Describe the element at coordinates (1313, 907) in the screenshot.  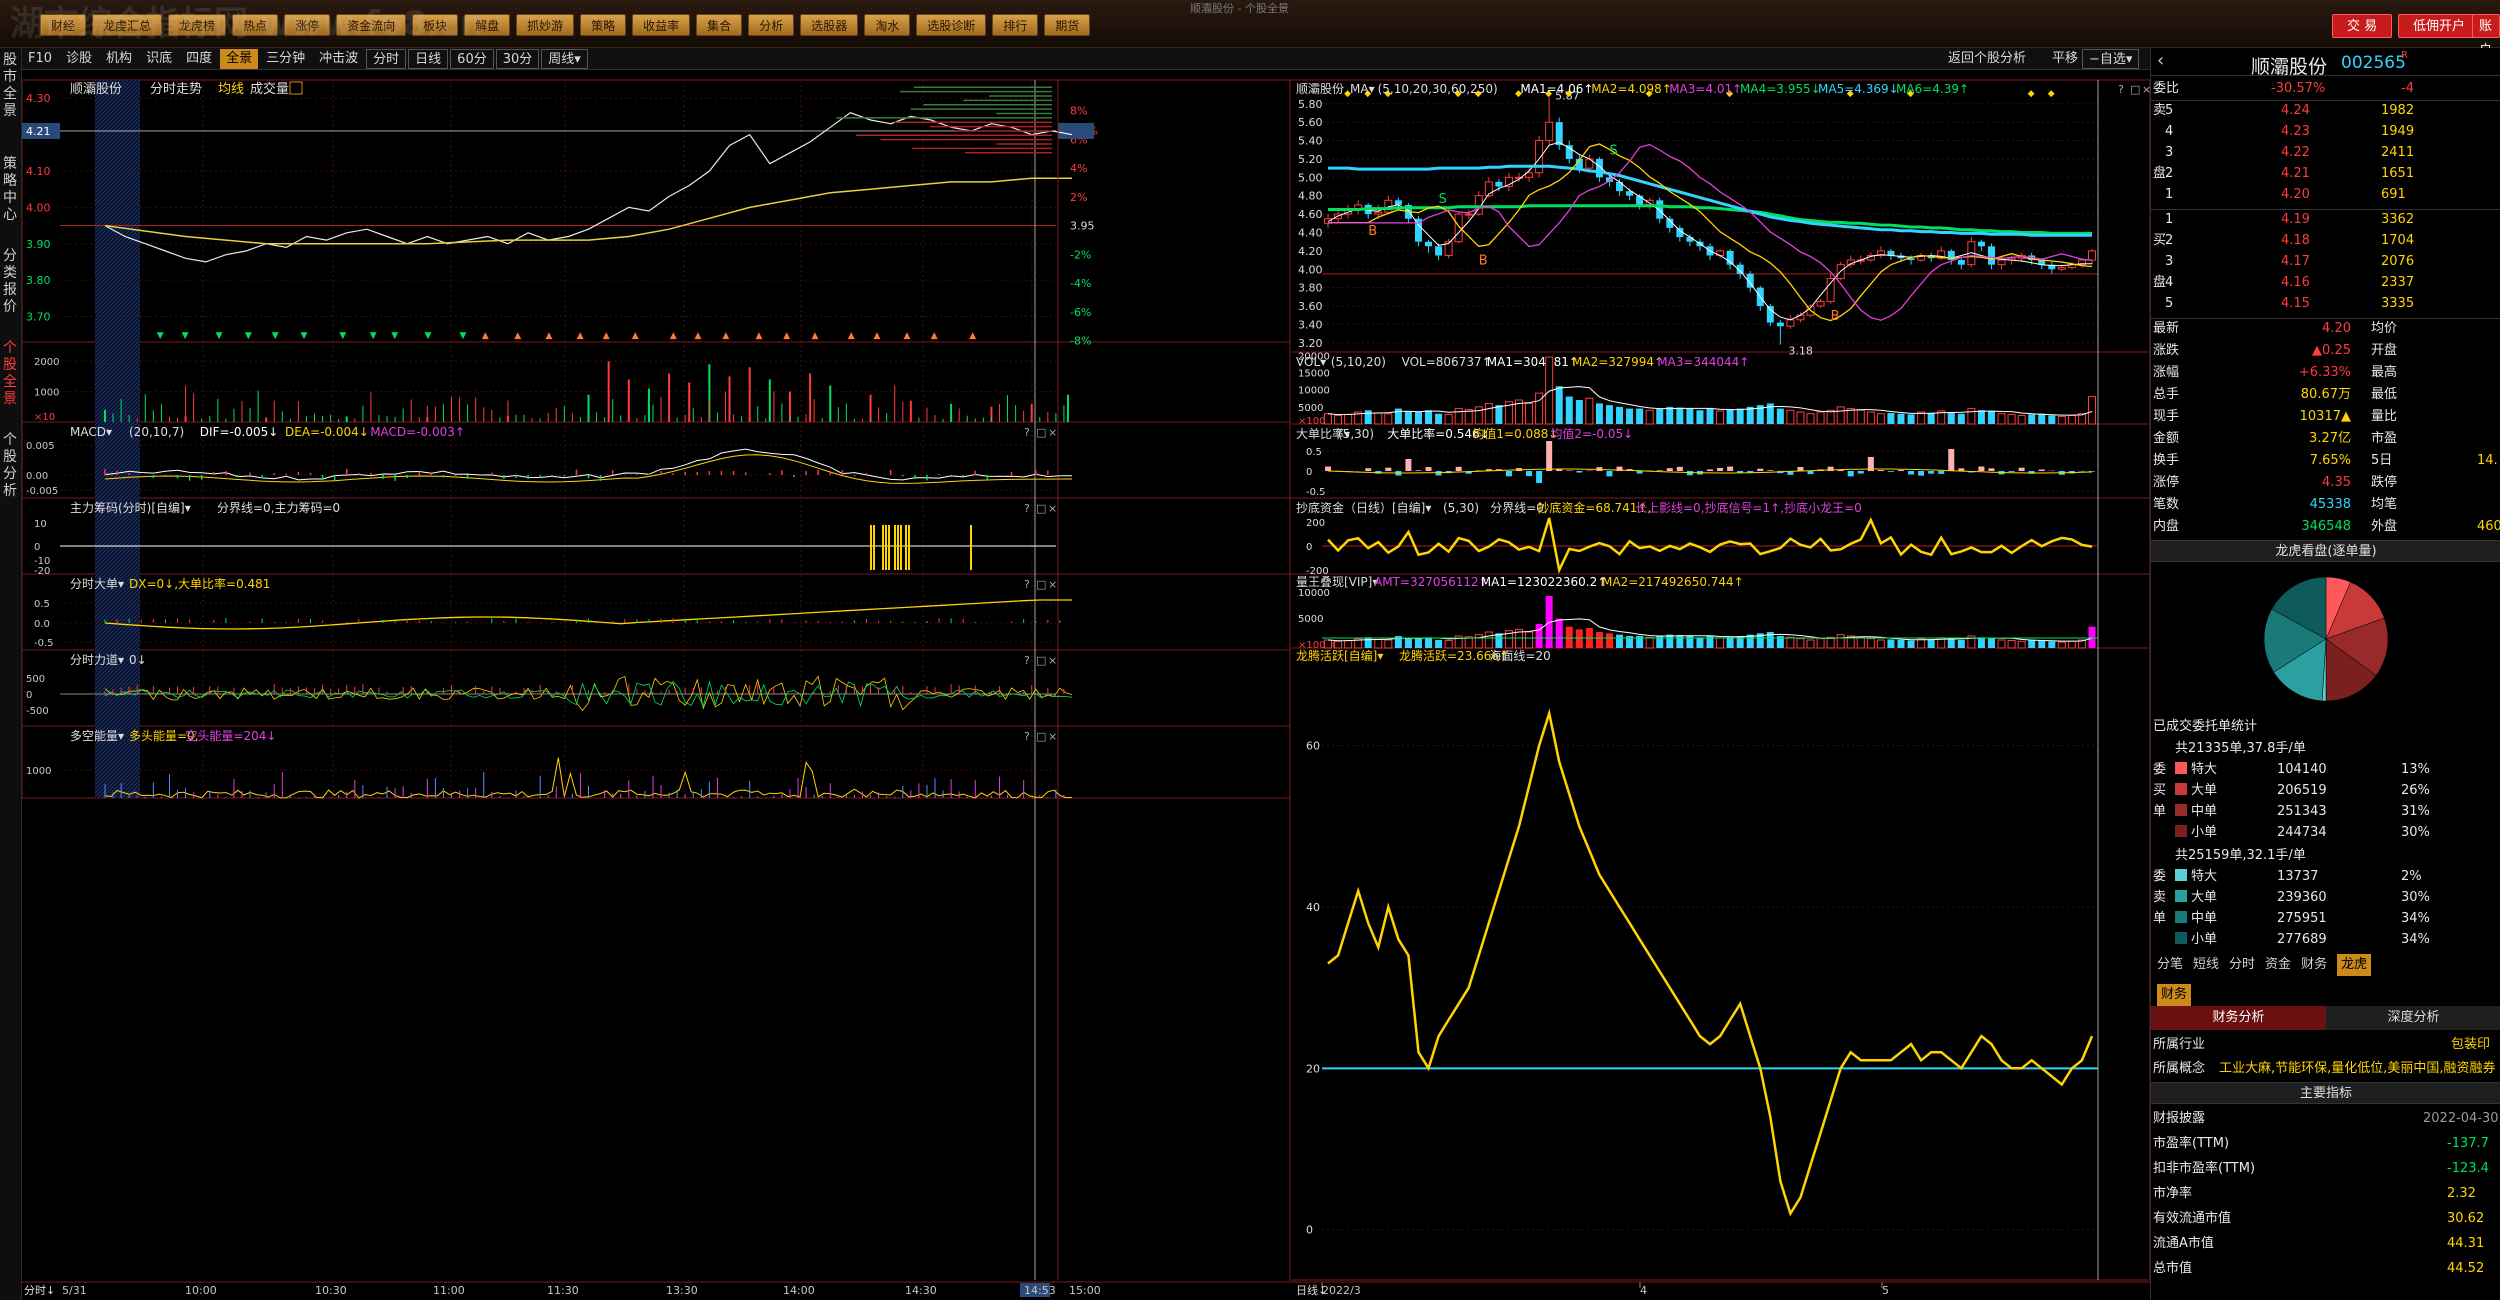
I see `lt-tick-1: 40` at that location.